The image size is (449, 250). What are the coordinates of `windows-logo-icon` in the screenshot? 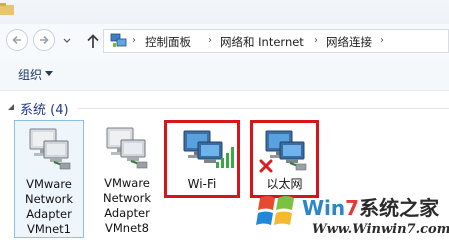 It's located at (275, 210).